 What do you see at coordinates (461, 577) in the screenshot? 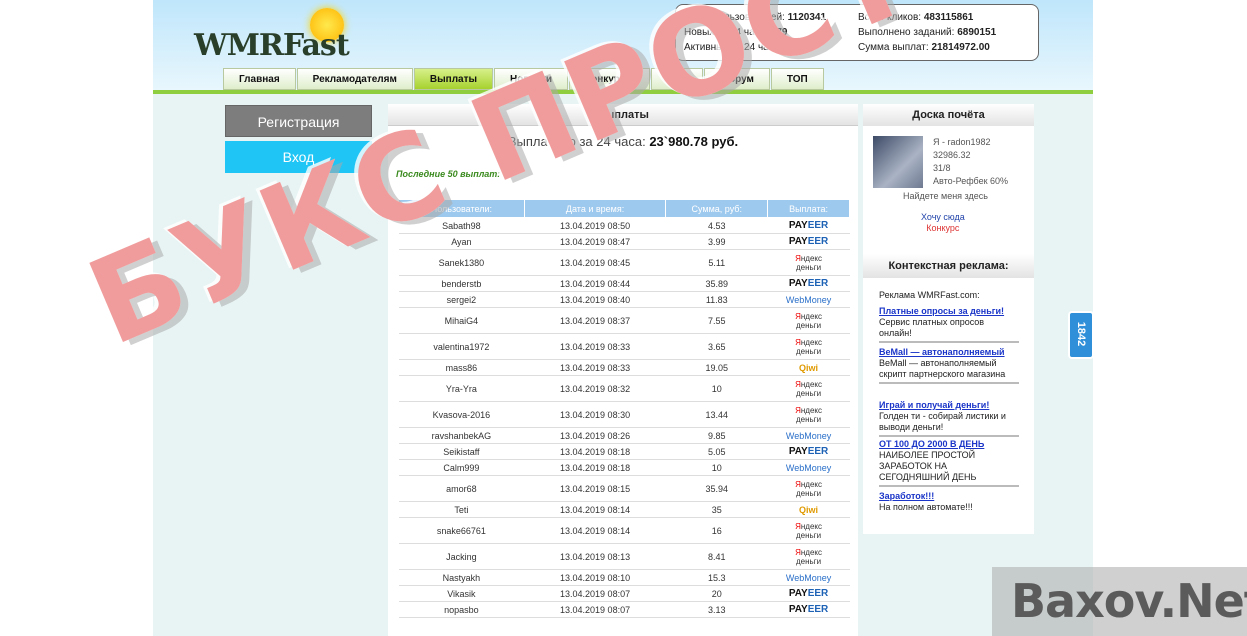
I see `cell-user: Nastyakh` at bounding box center [461, 577].